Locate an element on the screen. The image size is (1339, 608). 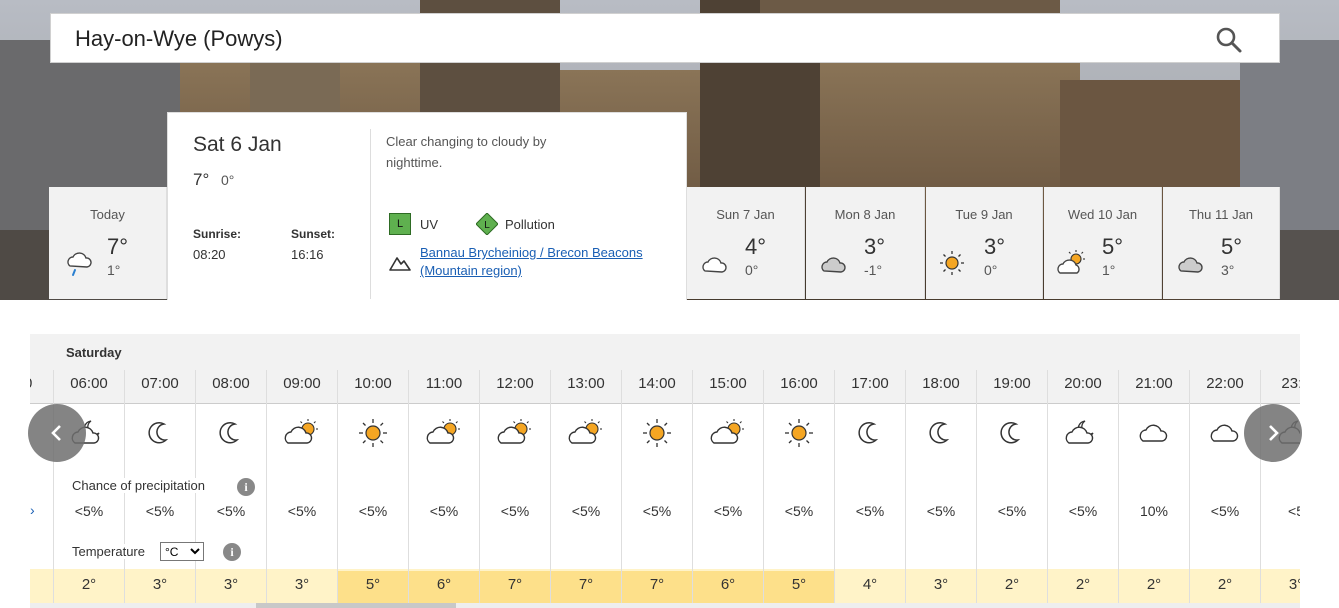
hour-column: 11:00 <5% 6° is located at coordinates (443, 489).